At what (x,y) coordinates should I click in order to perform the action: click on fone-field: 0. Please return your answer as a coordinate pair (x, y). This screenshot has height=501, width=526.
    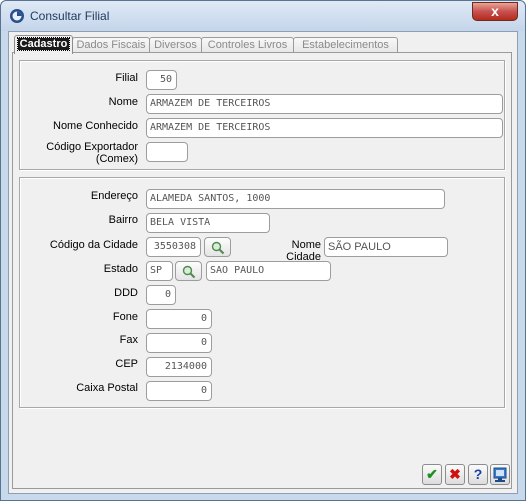
    Looking at the image, I should click on (179, 319).